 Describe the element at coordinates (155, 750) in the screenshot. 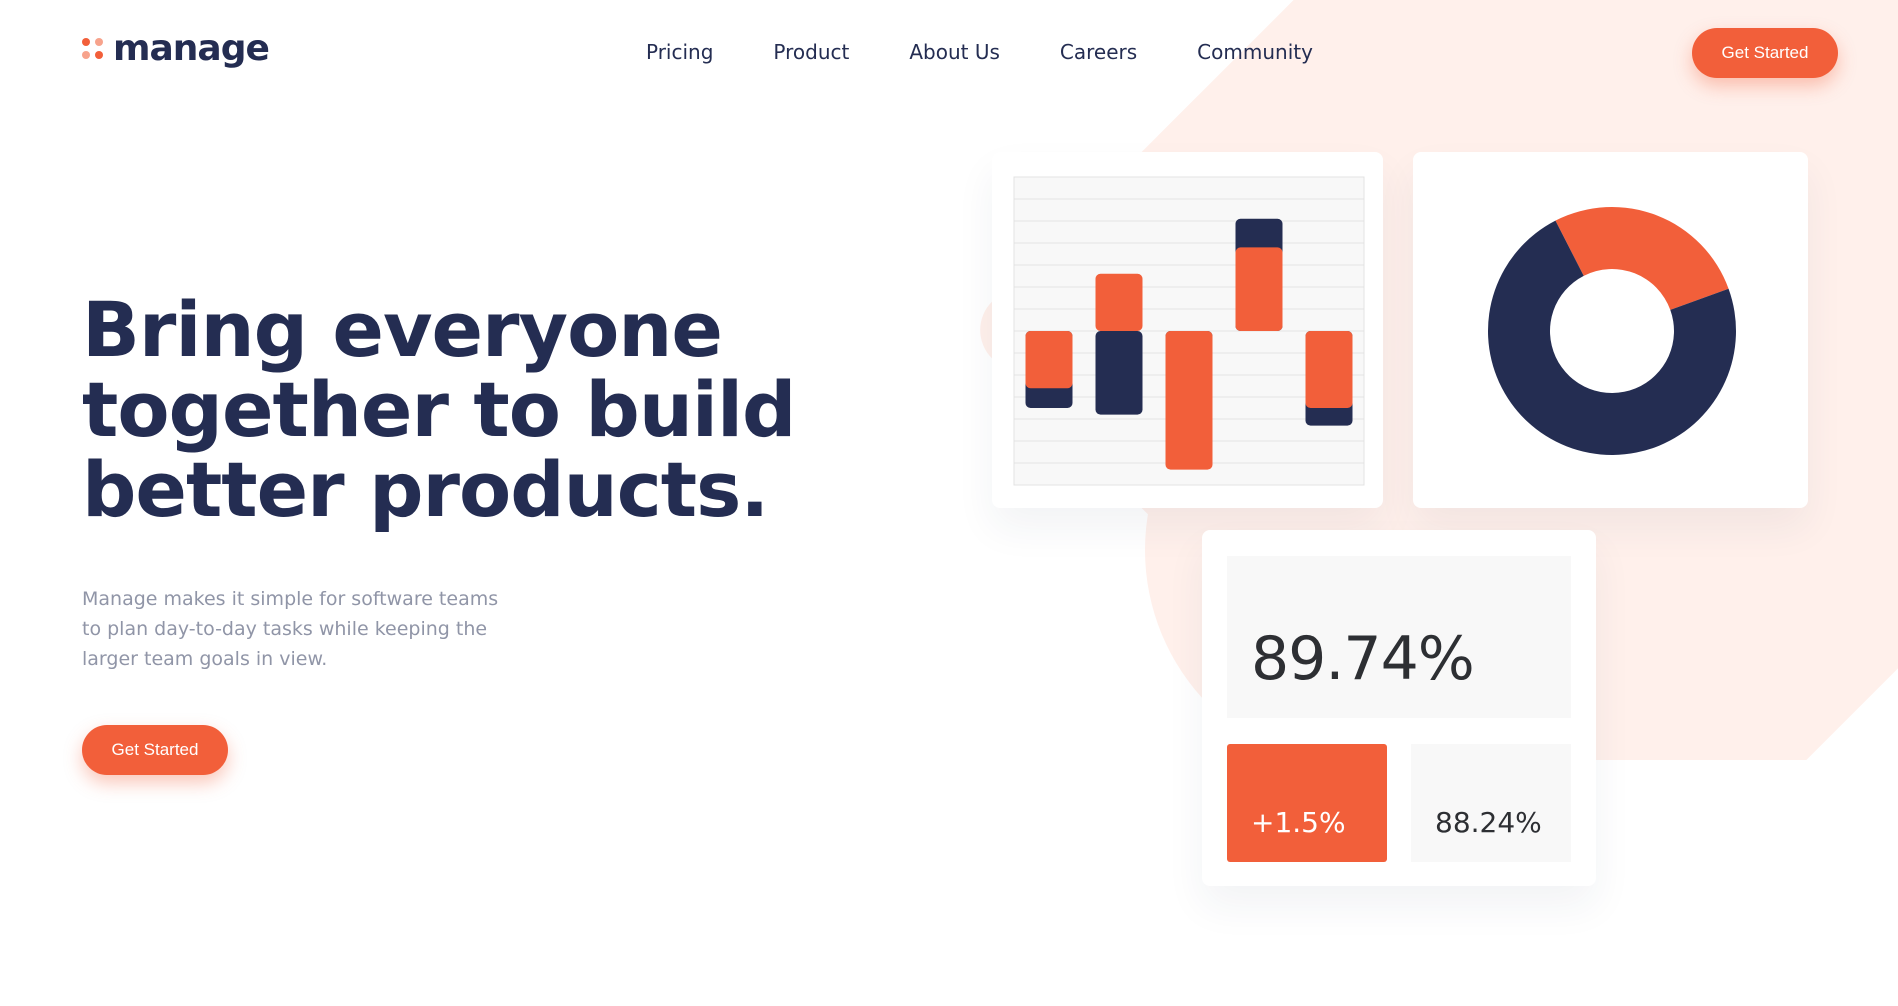

I see `hero-get-started-button: Get Started` at that location.